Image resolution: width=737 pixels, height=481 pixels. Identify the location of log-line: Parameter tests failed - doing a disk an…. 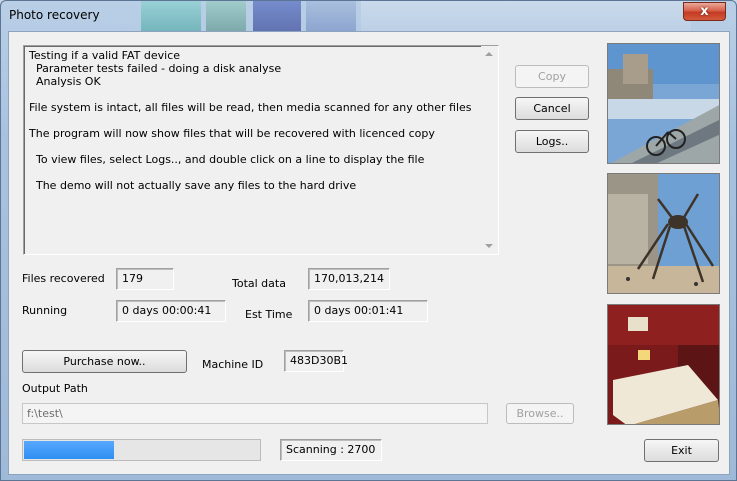
(155, 68).